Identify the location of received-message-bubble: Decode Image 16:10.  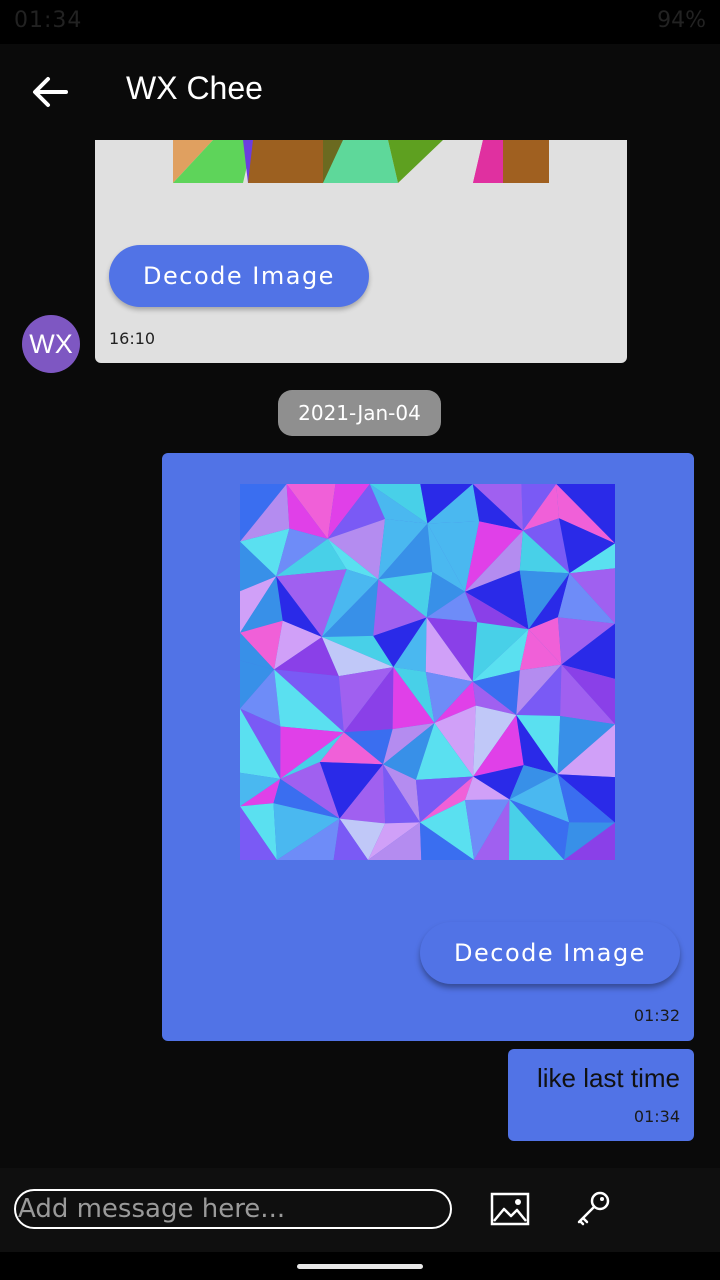
(361, 251).